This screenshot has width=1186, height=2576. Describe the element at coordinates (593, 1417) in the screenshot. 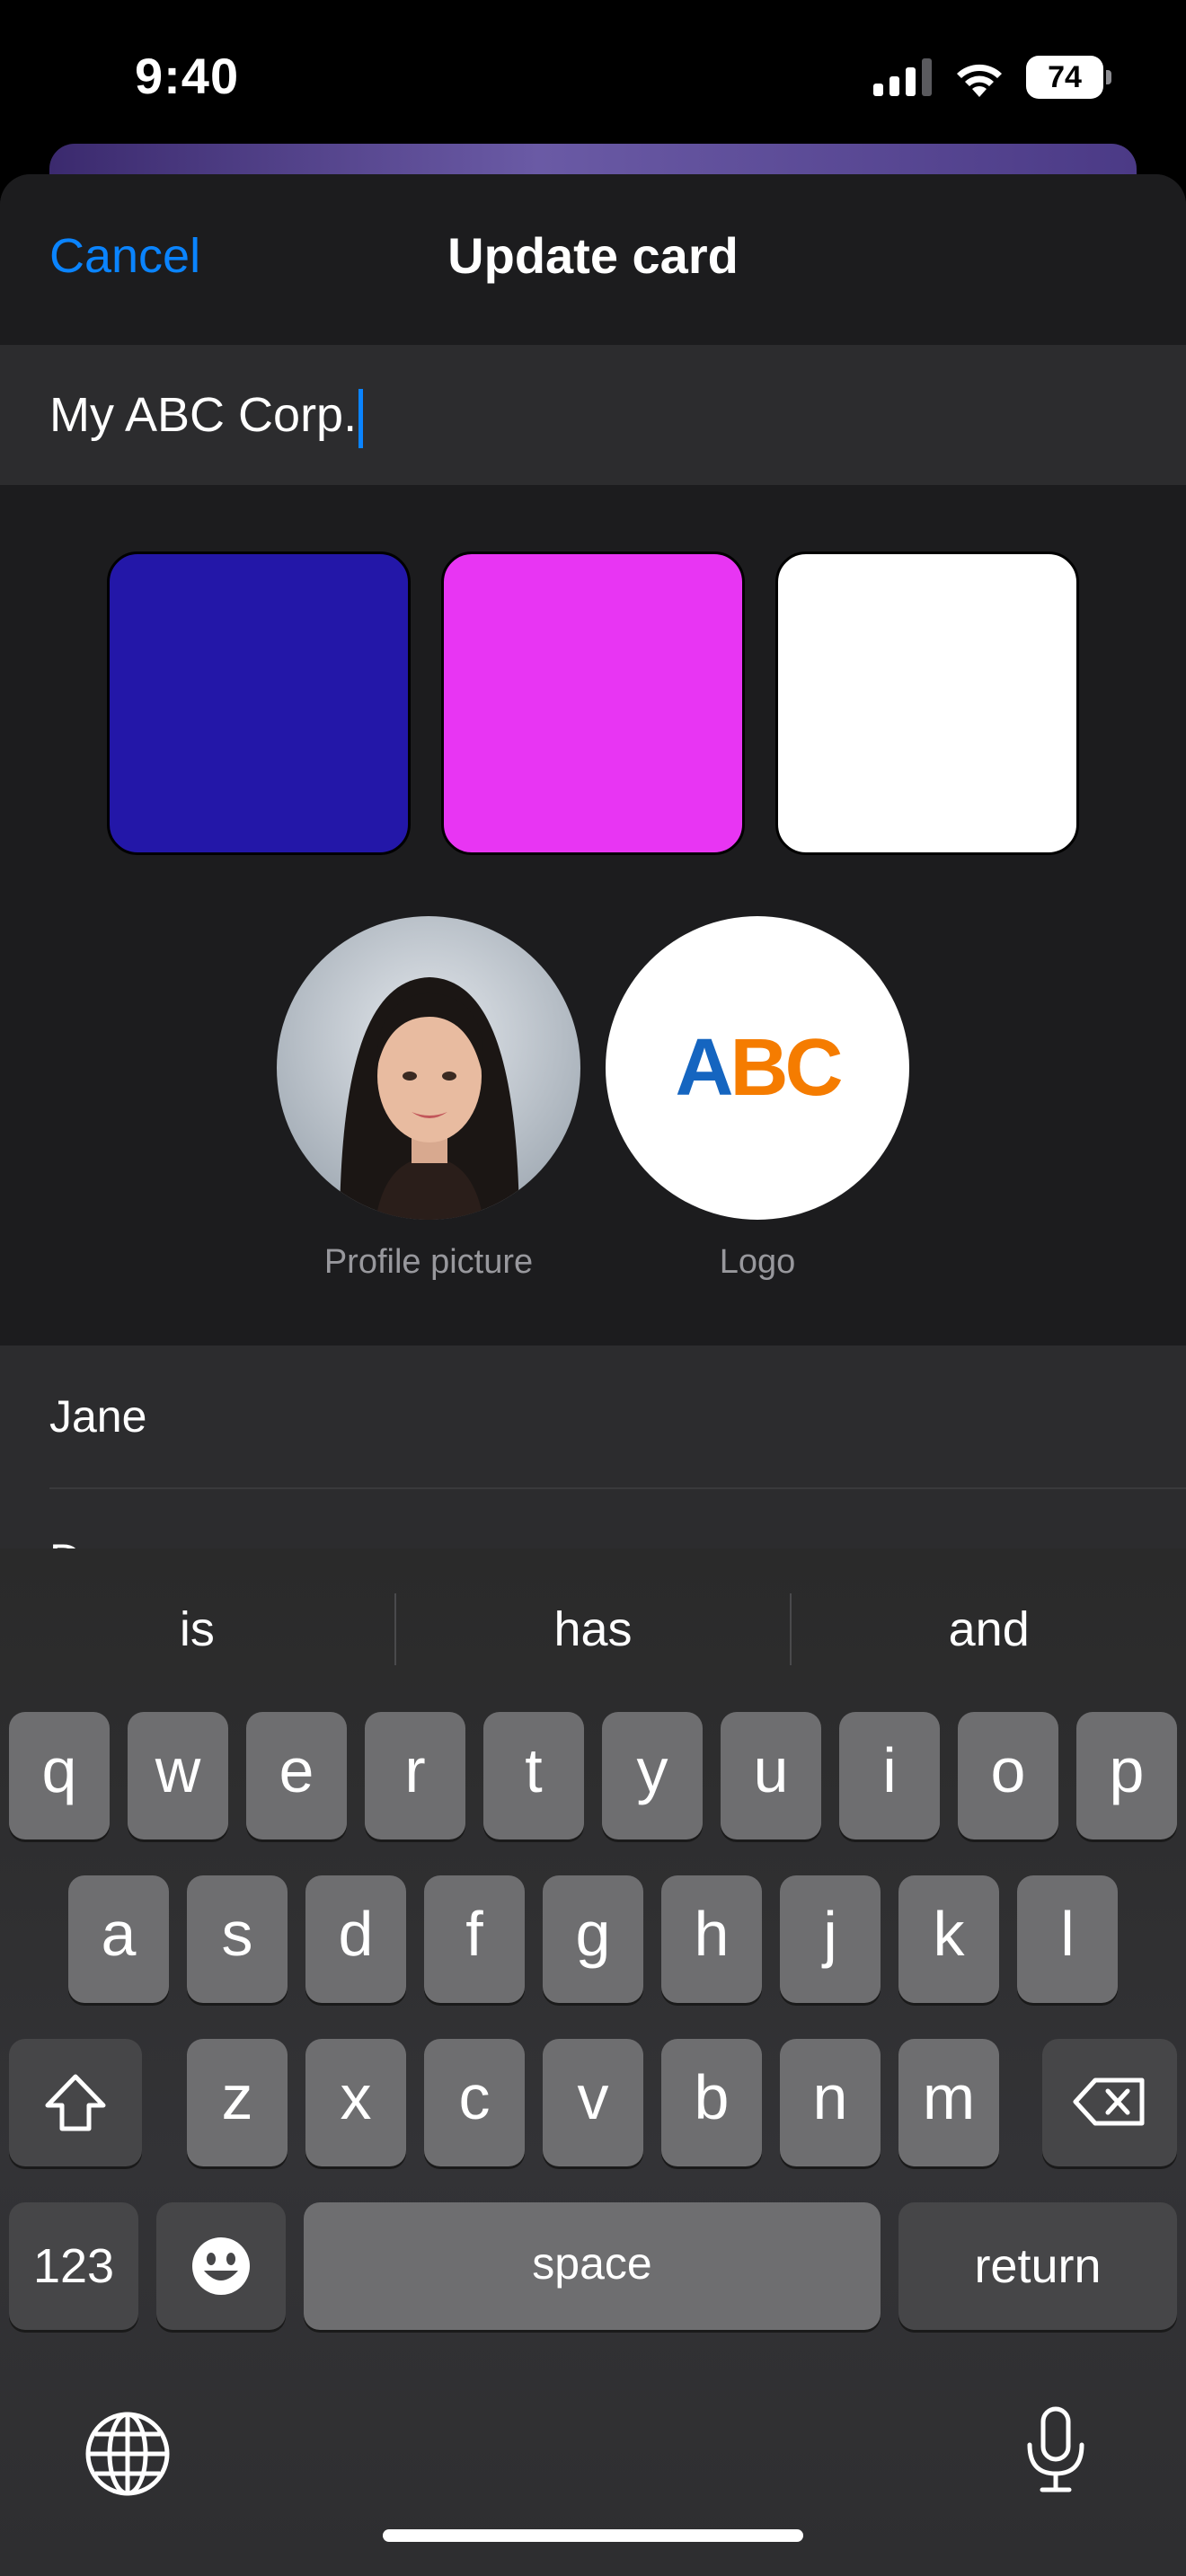

I see `first-name-field: Jane` at that location.